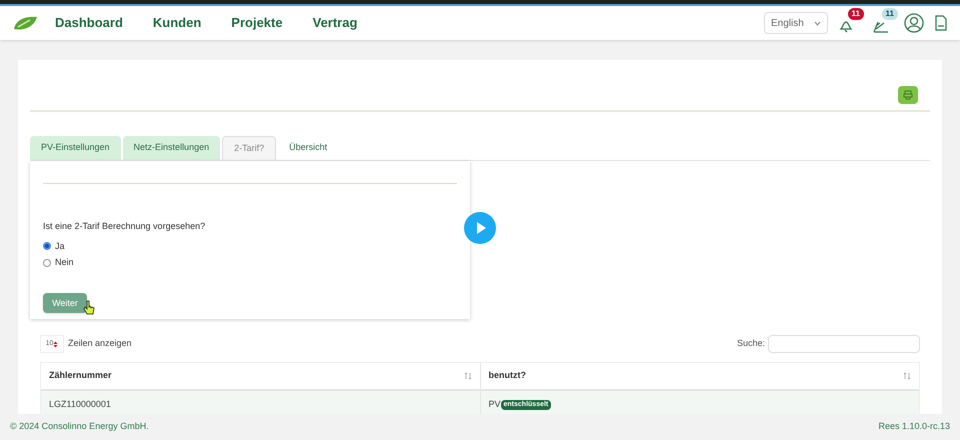  What do you see at coordinates (80, 405) in the screenshot?
I see `table-cell-text: LGZ110000001` at bounding box center [80, 405].